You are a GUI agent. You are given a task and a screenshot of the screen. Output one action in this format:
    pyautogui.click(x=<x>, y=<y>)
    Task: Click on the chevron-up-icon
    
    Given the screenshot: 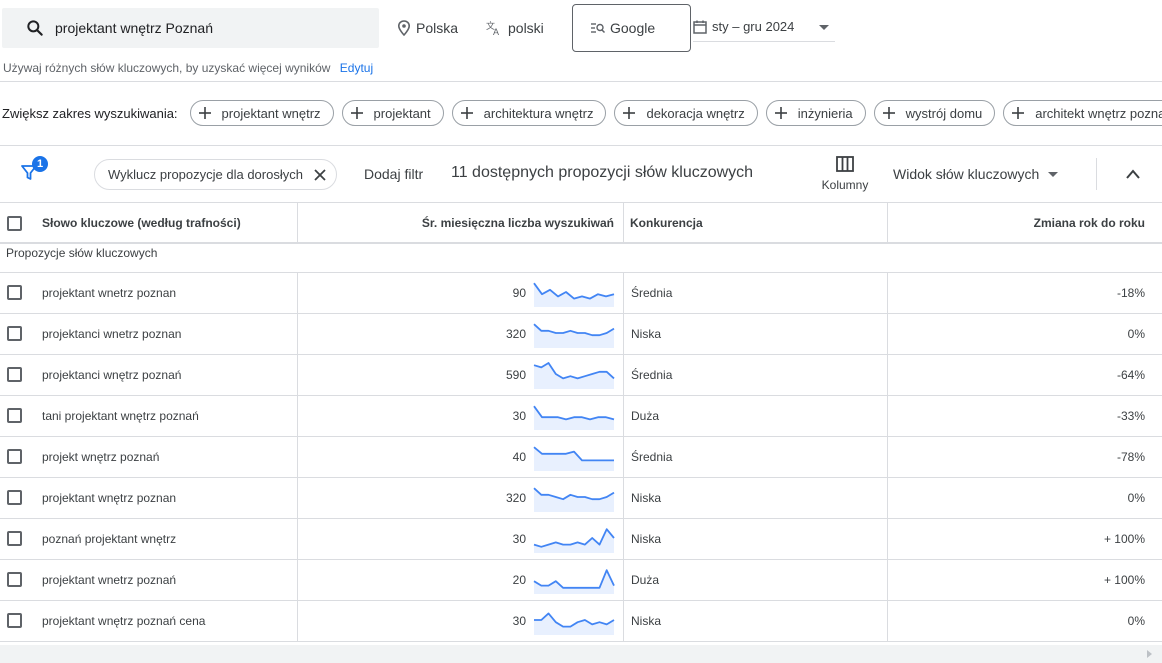 What is the action you would take?
    pyautogui.click(x=1133, y=174)
    